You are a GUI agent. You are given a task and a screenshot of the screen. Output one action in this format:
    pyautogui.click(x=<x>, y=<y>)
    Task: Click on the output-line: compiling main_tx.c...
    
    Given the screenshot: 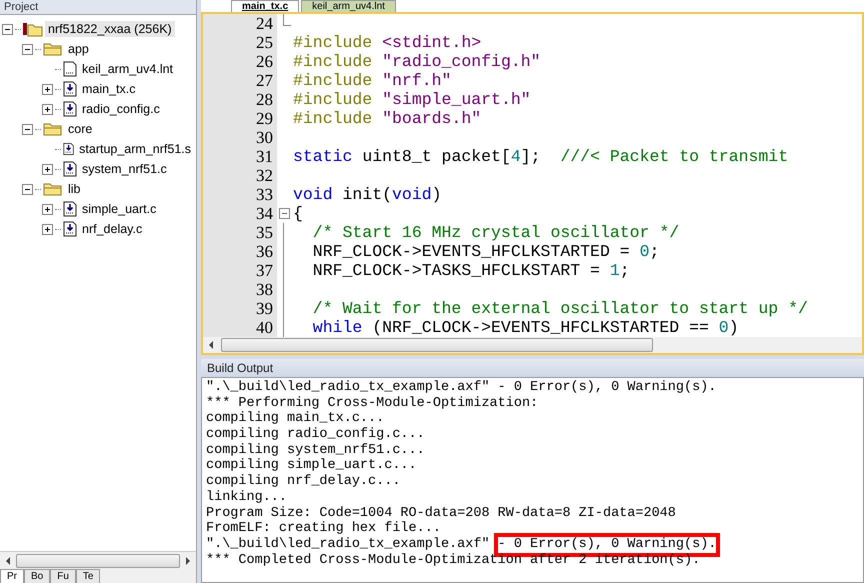 What is the action you would take?
    pyautogui.click(x=296, y=419)
    